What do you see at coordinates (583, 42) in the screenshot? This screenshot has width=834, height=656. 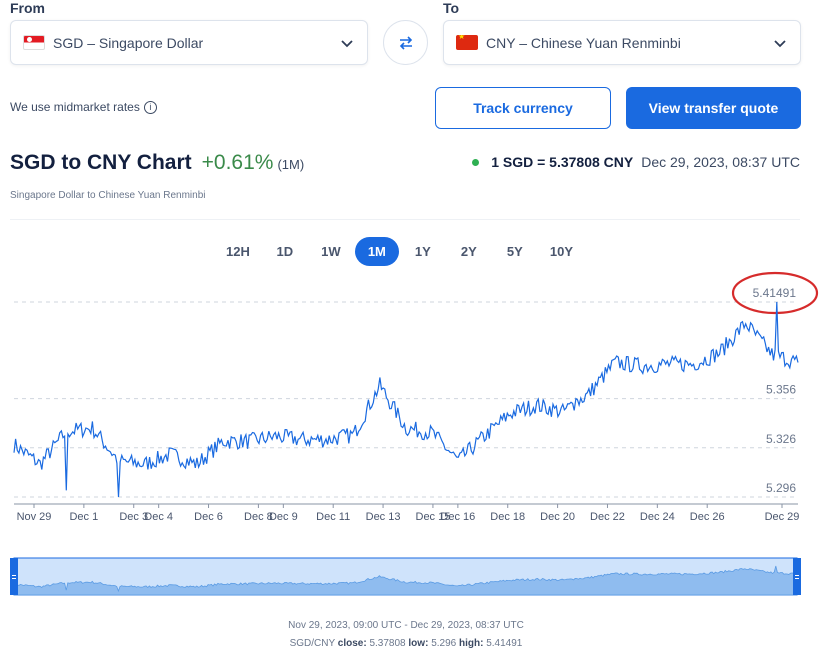 I see `to-currency-value: CNY – Chinese Yuan Renminbi` at bounding box center [583, 42].